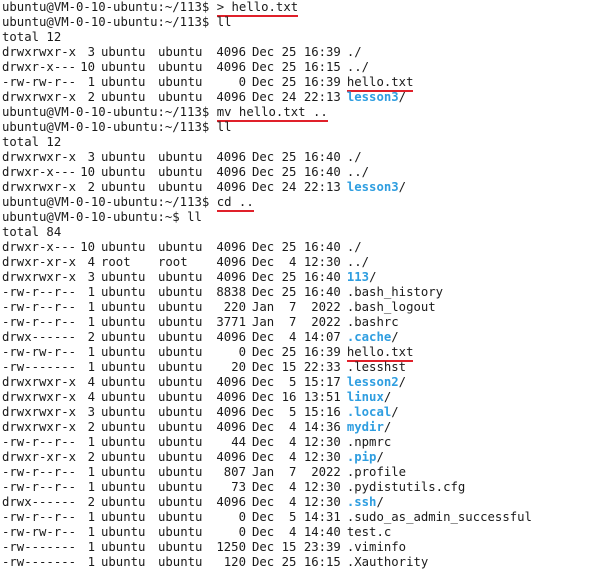  Describe the element at coordinates (39, 367) in the screenshot. I see `permissions: -rw-------` at that location.